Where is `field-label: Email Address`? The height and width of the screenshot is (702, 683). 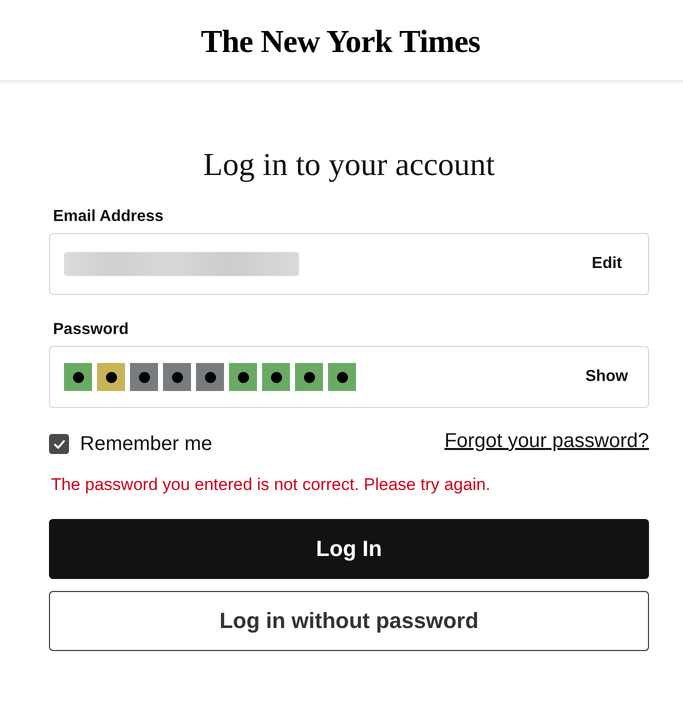 field-label: Email Address is located at coordinates (108, 217).